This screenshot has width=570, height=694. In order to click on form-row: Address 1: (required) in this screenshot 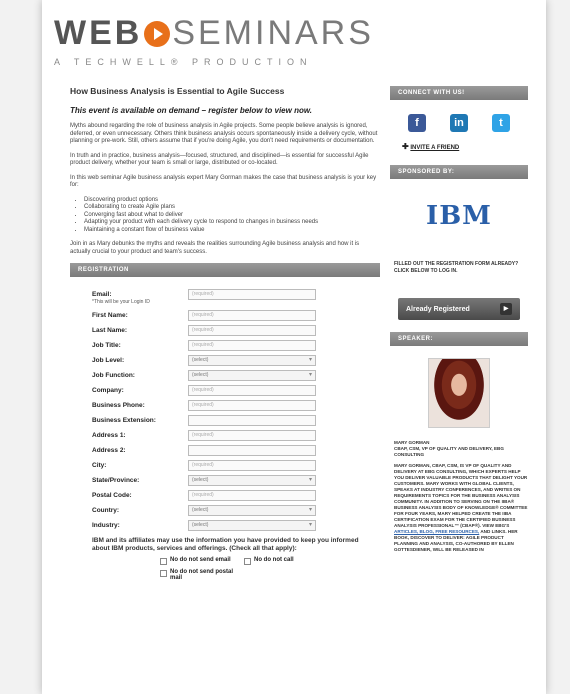, I will do `click(225, 435)`.